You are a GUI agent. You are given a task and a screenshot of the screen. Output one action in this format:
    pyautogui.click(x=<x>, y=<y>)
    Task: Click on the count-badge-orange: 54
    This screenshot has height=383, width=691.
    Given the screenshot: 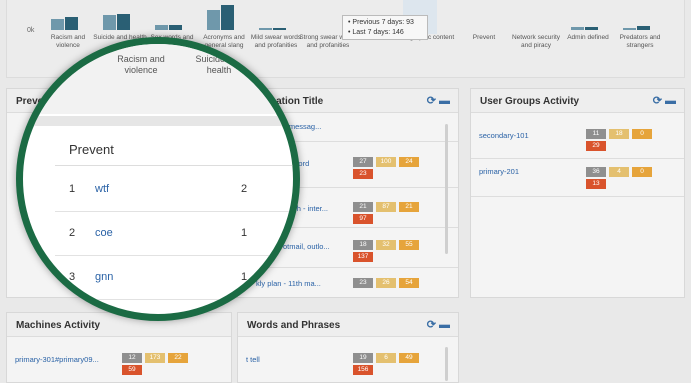 What is the action you would take?
    pyautogui.click(x=409, y=283)
    